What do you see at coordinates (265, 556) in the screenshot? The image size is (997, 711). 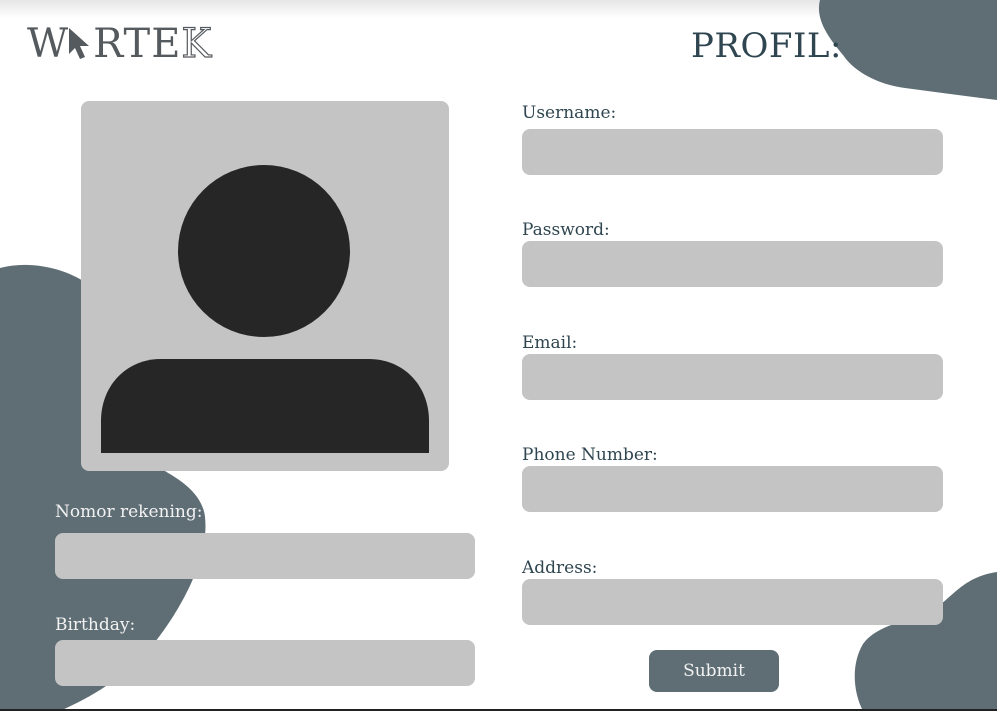 I see `account-number-input` at bounding box center [265, 556].